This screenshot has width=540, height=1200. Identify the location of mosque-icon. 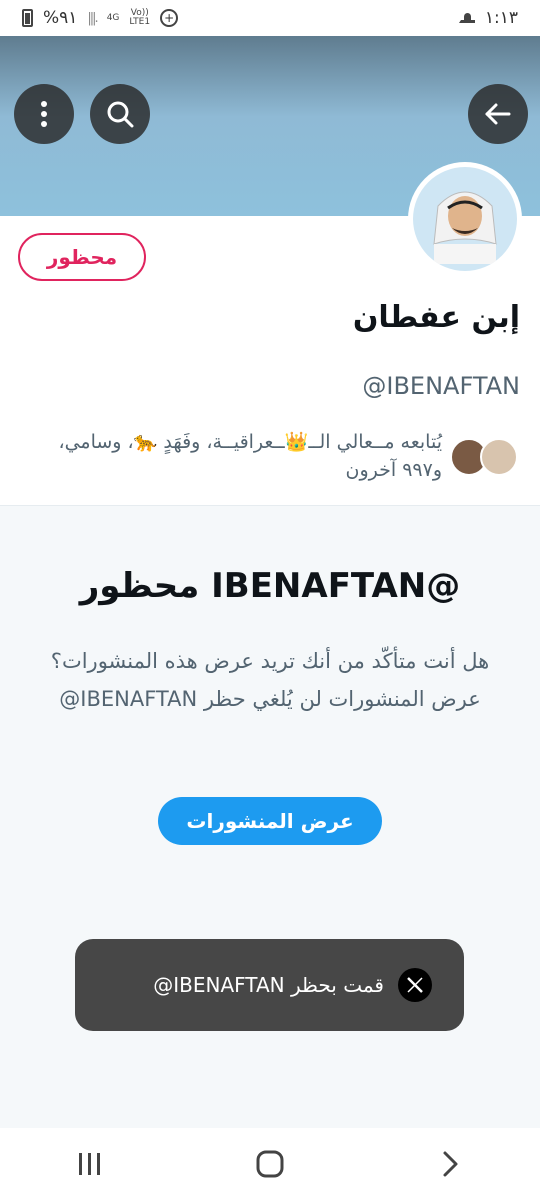
(466, 18).